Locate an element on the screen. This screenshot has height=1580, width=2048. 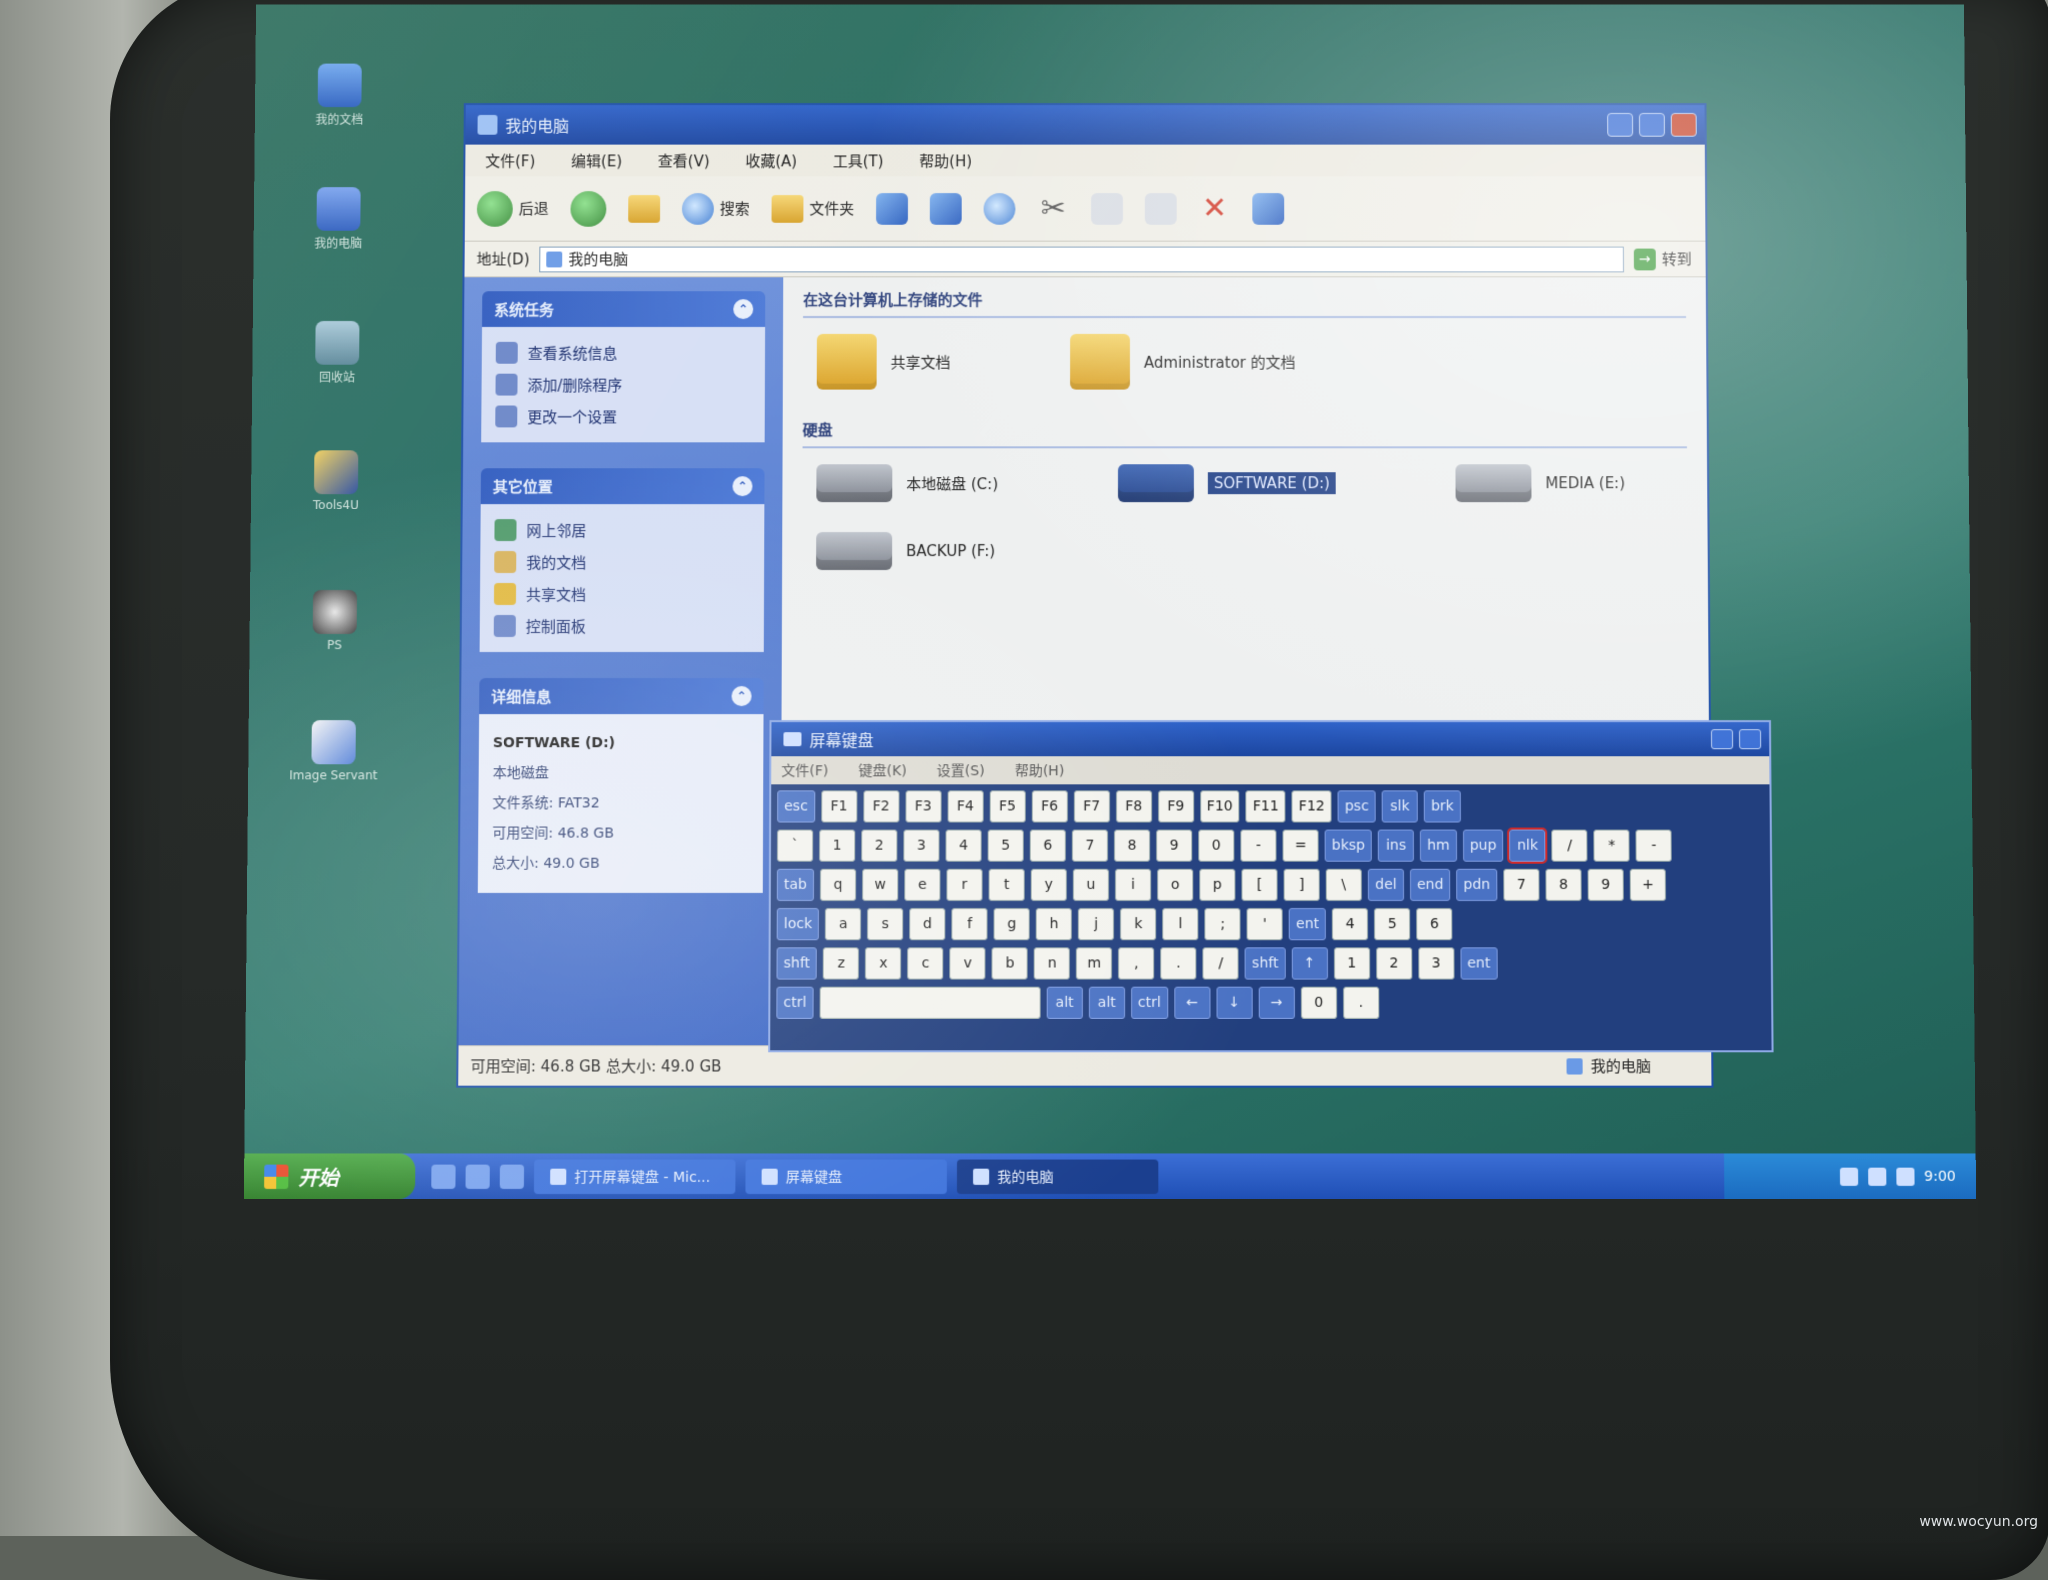
osk-menu-keyboard: 键盘(K) is located at coordinates (882, 770).